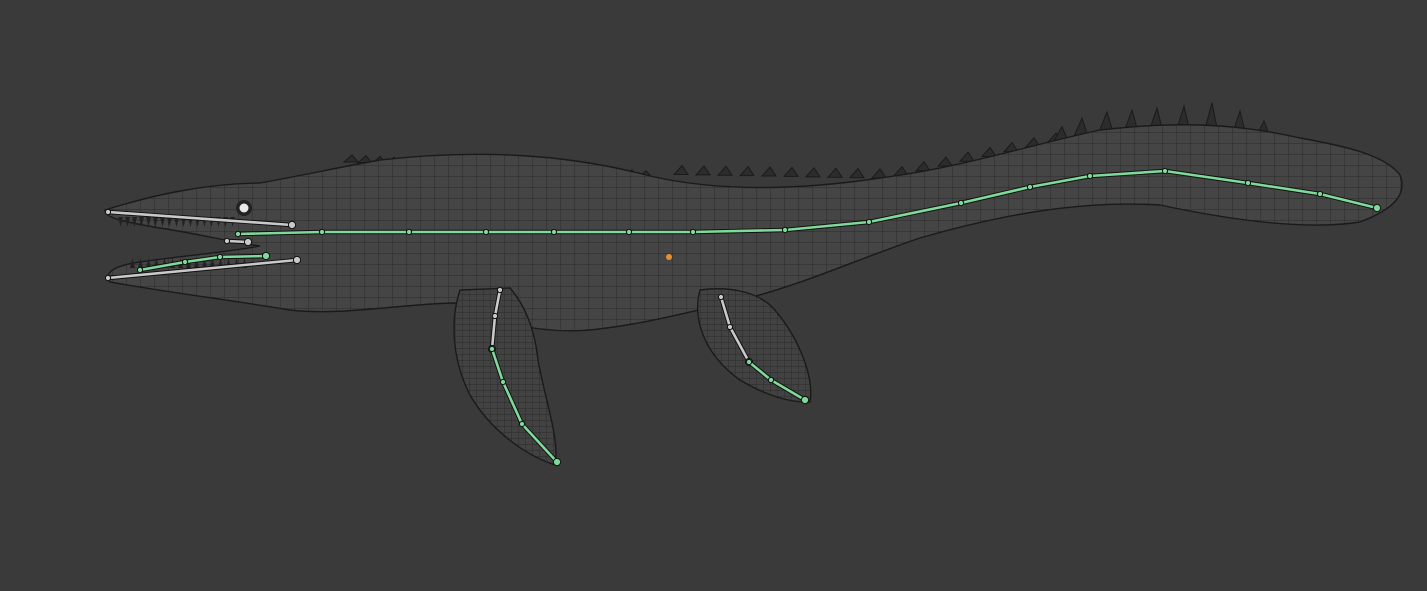  I want to click on mesh-rear-flipper, so click(754, 345).